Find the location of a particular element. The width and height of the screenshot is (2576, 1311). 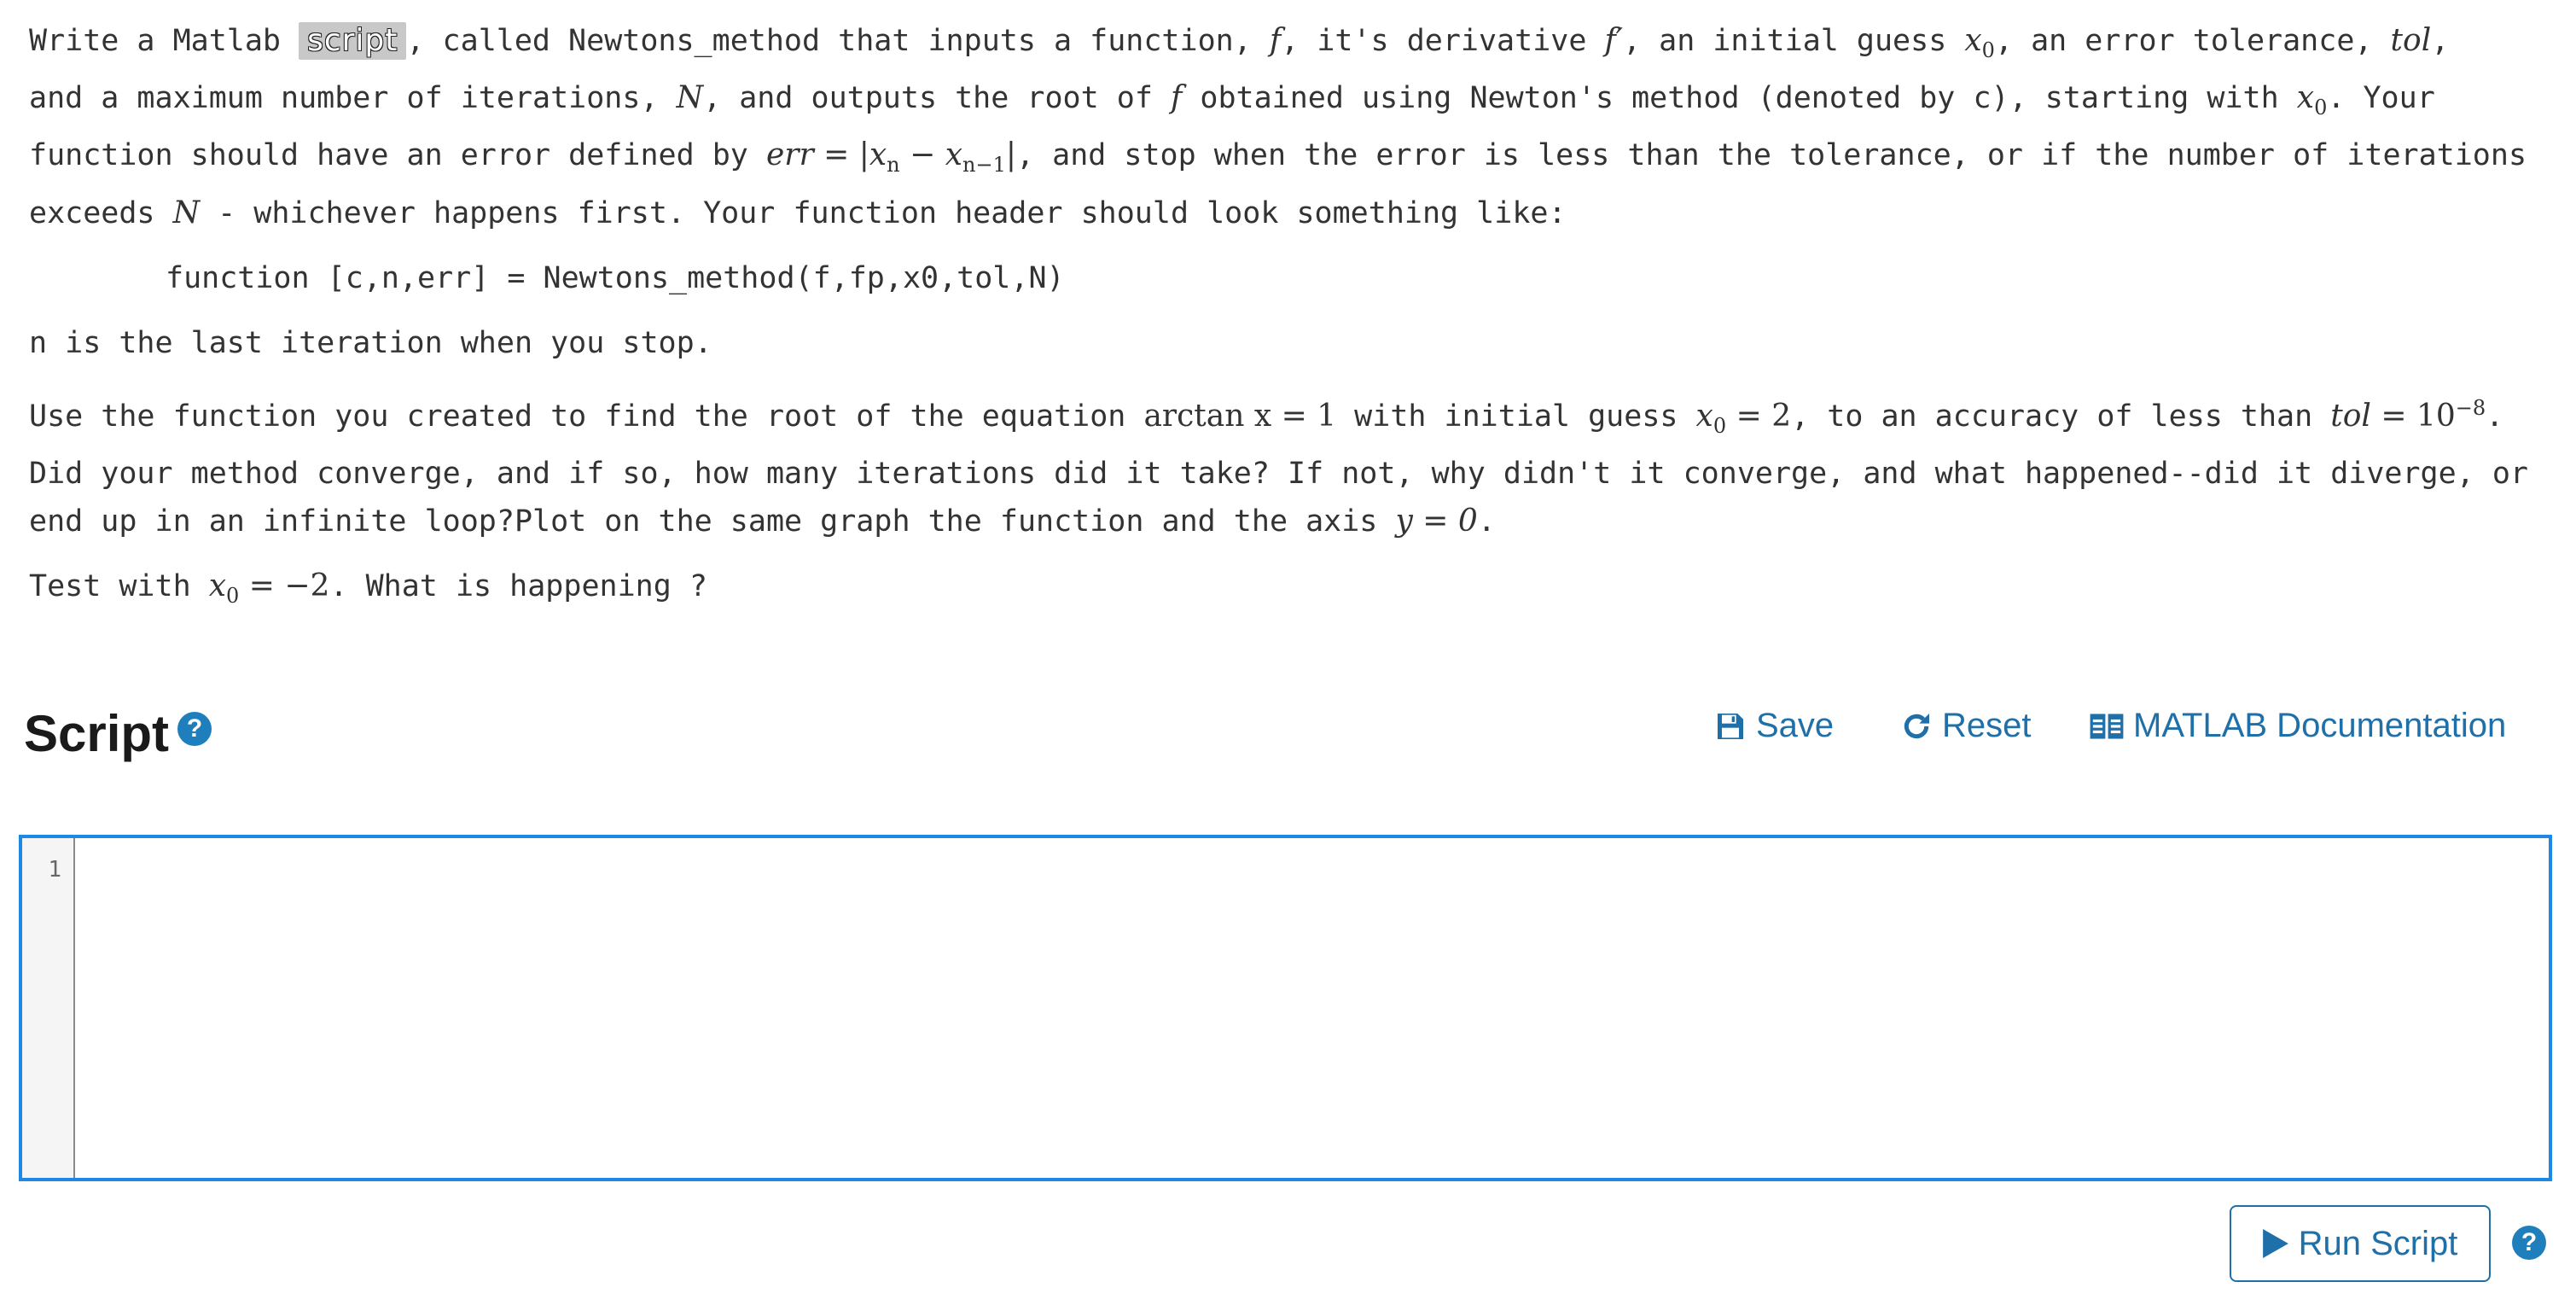

floppy-disk-icon is located at coordinates (1730, 726).